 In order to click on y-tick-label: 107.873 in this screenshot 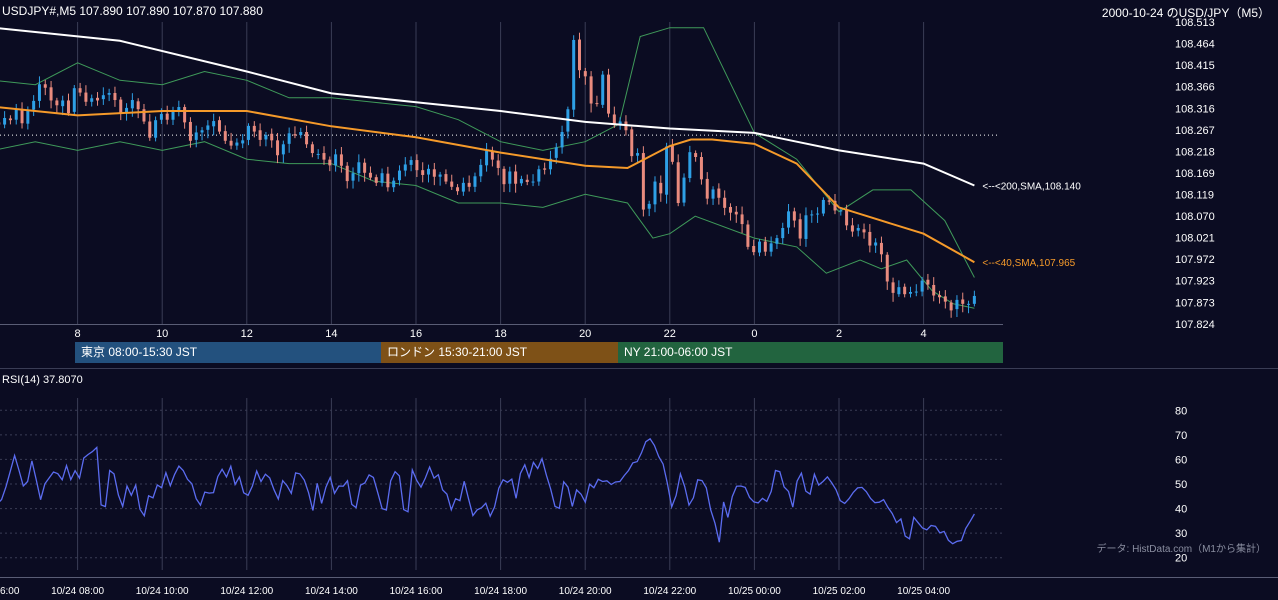, I will do `click(1195, 304)`.